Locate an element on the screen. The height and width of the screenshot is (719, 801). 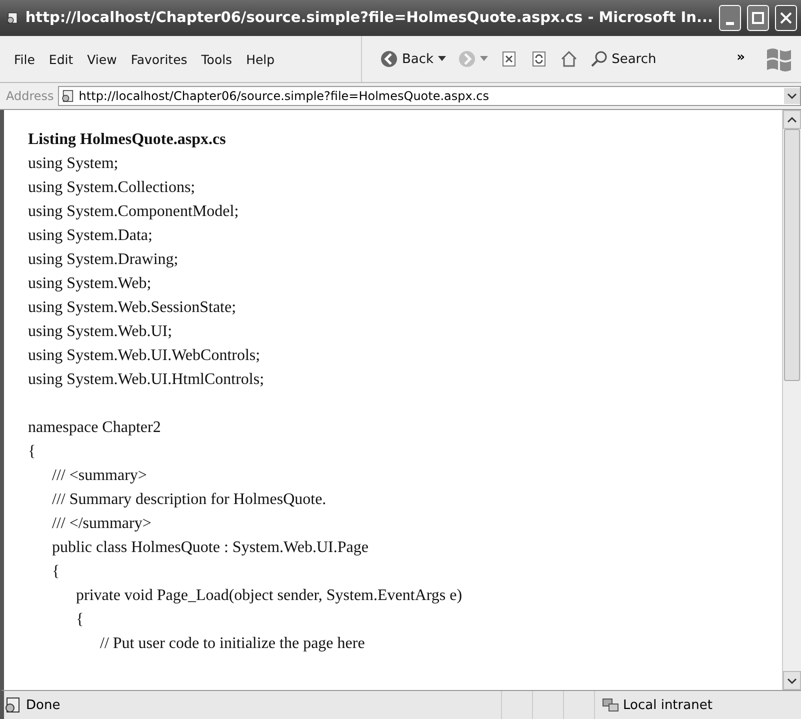
security-zone-label: Local intranet is located at coordinates (667, 705).